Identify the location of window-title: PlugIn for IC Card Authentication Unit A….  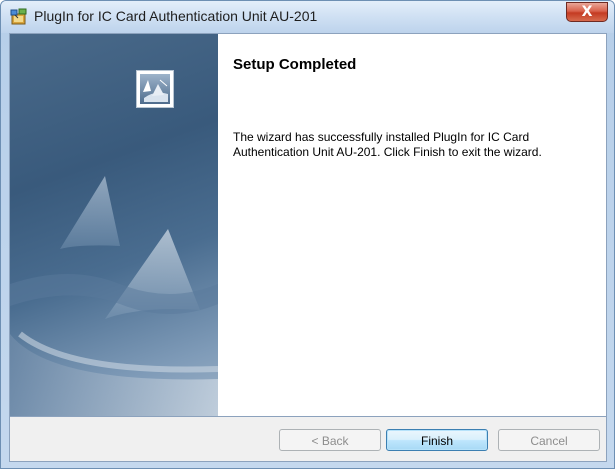
(176, 16).